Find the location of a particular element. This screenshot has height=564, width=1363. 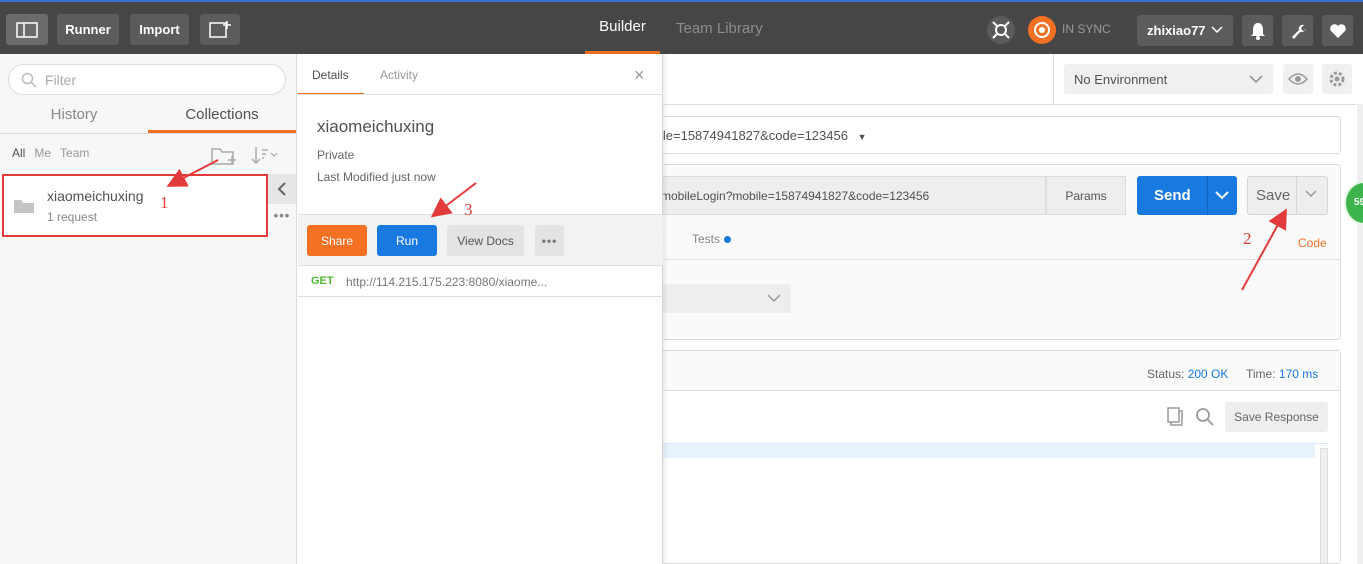

send-label: Send is located at coordinates (1172, 195).